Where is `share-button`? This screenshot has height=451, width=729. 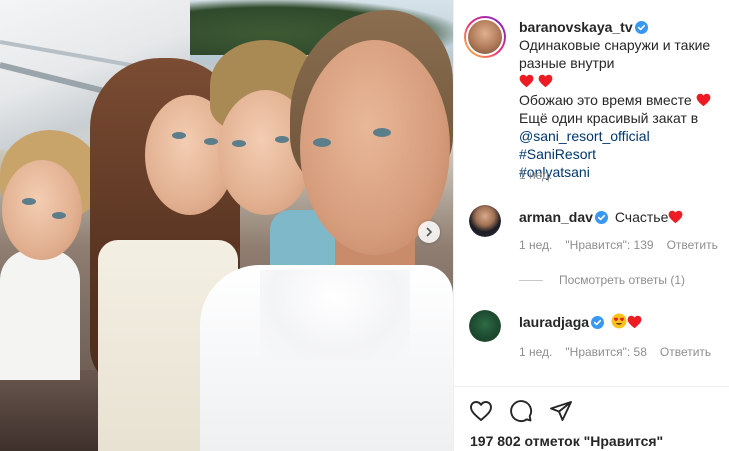
share-button is located at coordinates (561, 411).